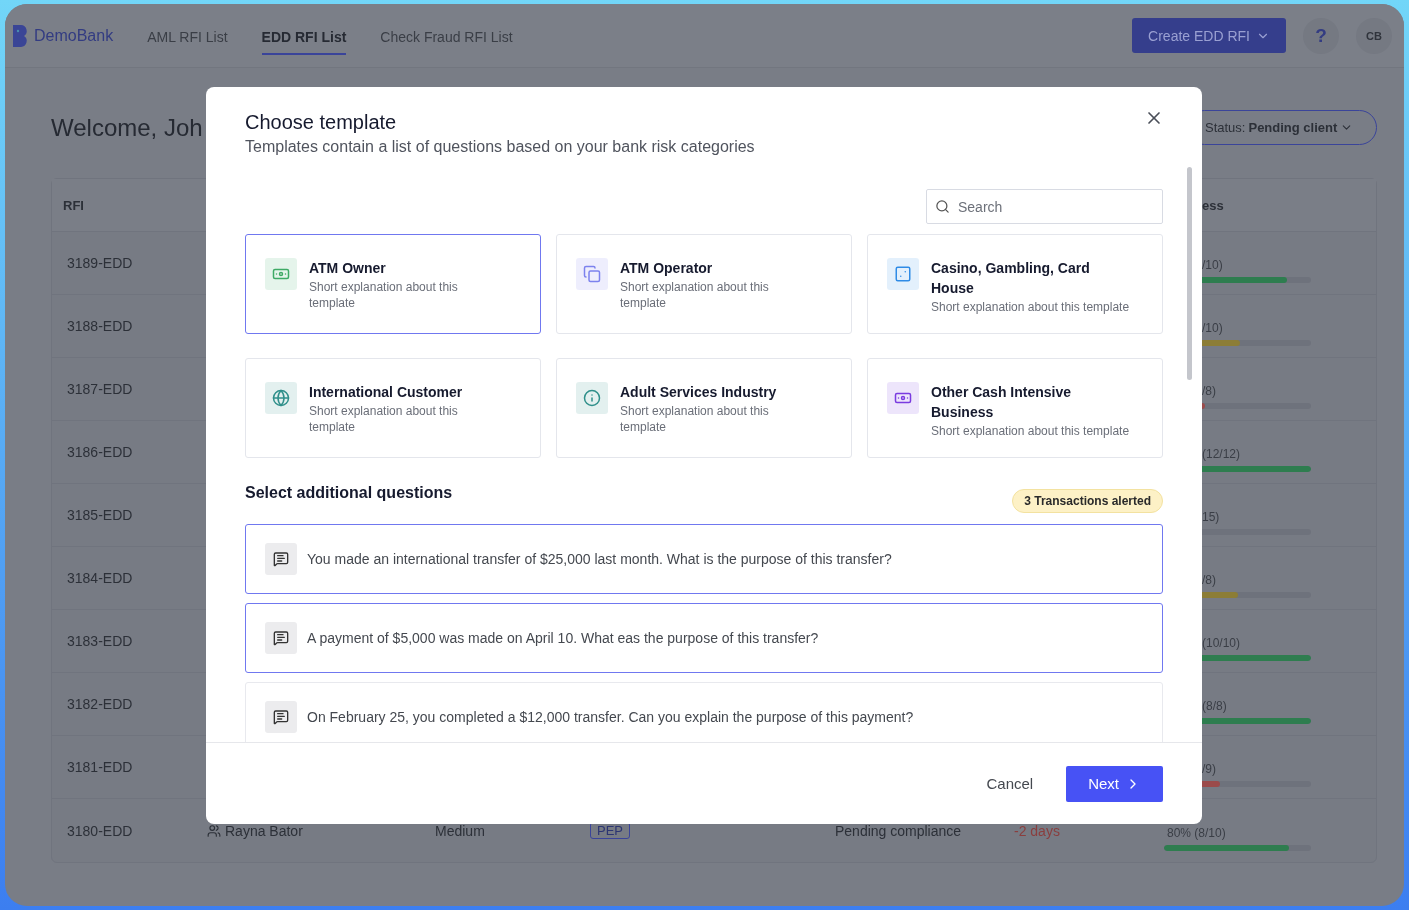  I want to click on template-title: ATM Operator, so click(667, 268).